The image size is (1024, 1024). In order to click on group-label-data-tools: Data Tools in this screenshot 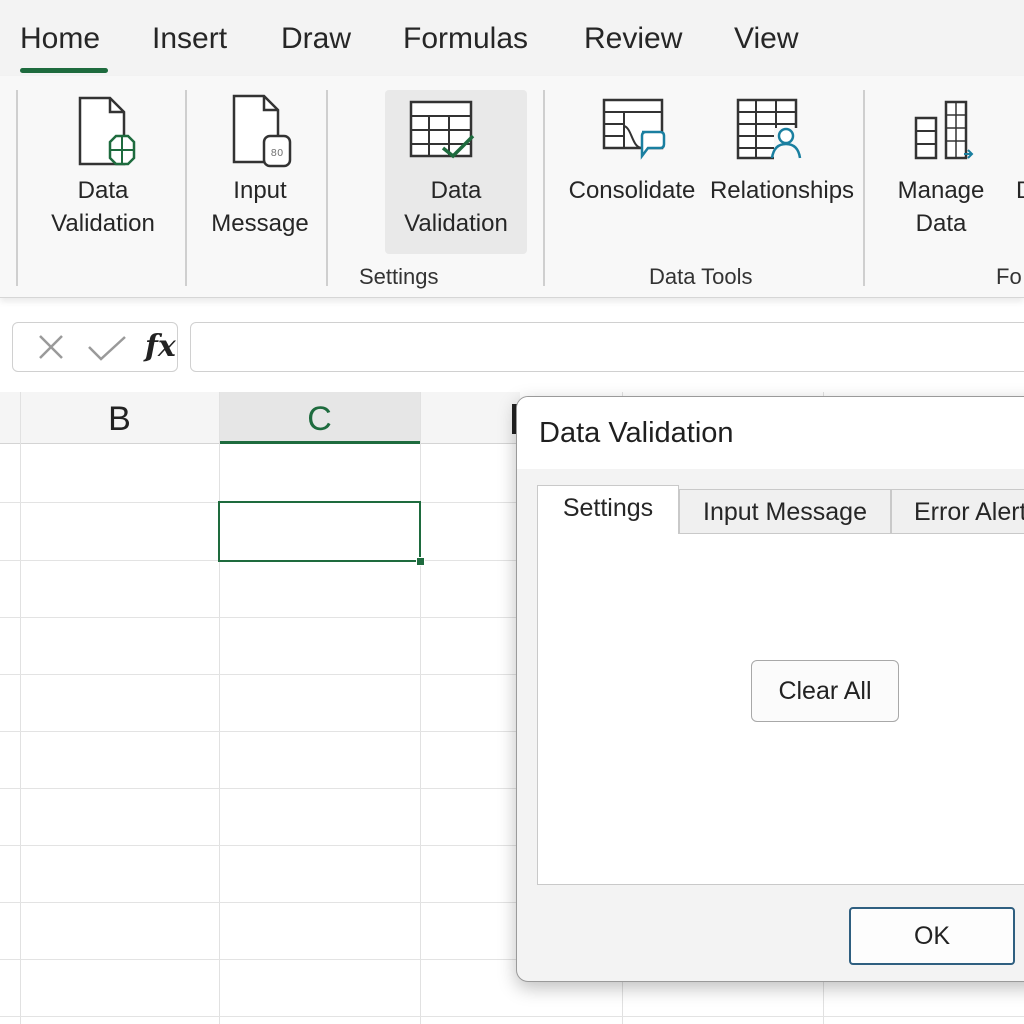, I will do `click(701, 276)`.